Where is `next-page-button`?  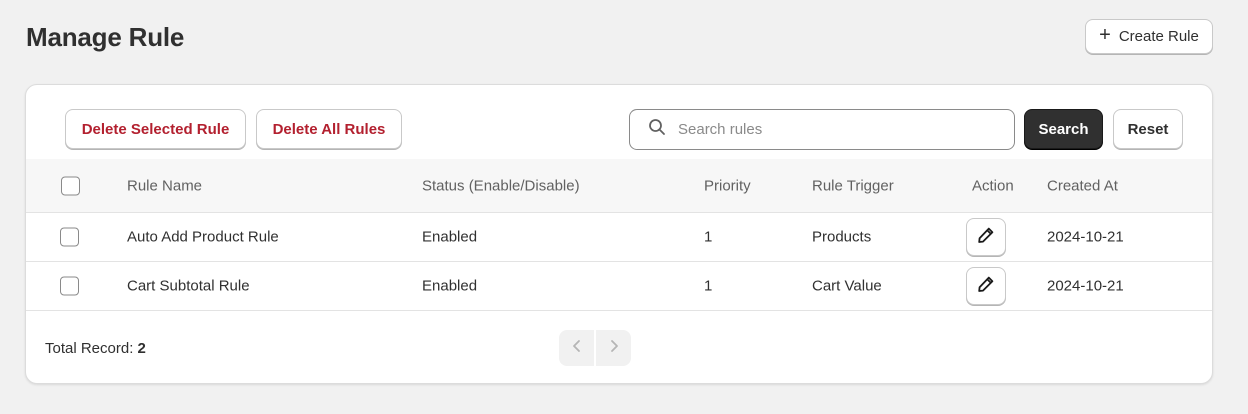
next-page-button is located at coordinates (613, 348).